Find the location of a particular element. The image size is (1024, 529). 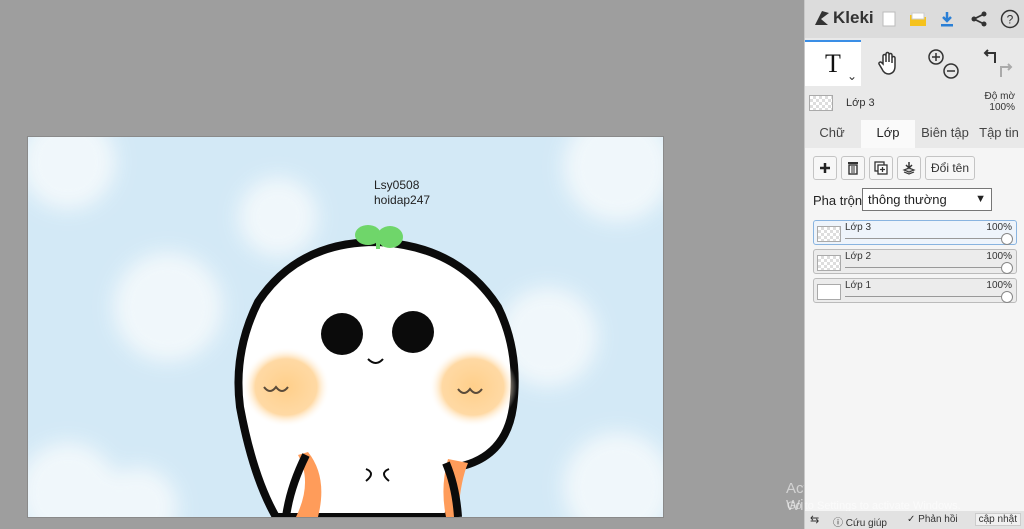

kleki-logo-icon is located at coordinates (822, 18).